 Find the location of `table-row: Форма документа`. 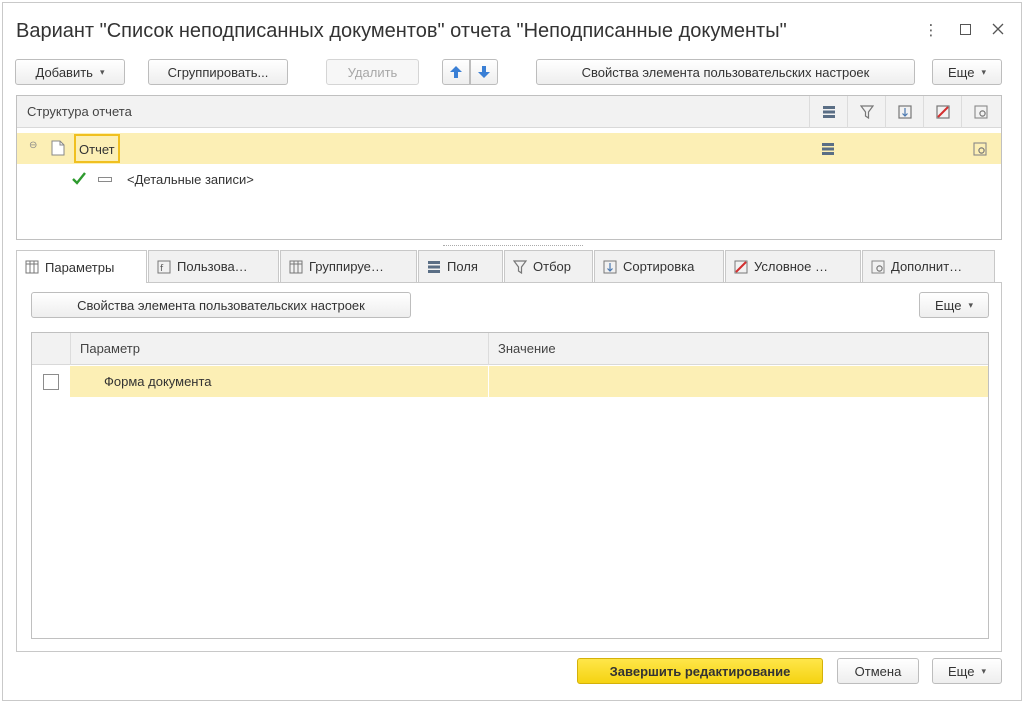

table-row: Форма документа is located at coordinates (510, 381).